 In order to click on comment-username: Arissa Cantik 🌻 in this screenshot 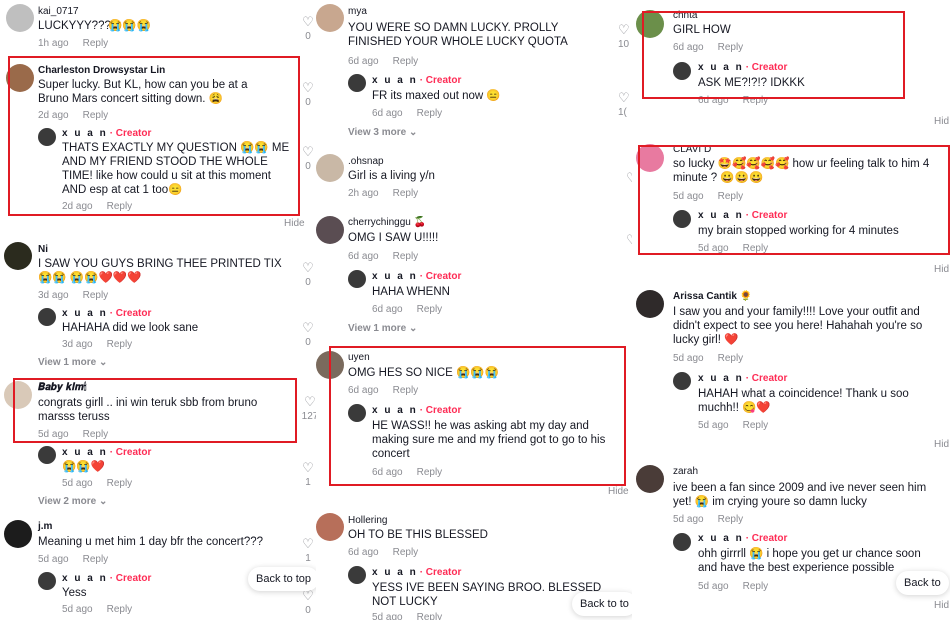, I will do `click(712, 296)`.